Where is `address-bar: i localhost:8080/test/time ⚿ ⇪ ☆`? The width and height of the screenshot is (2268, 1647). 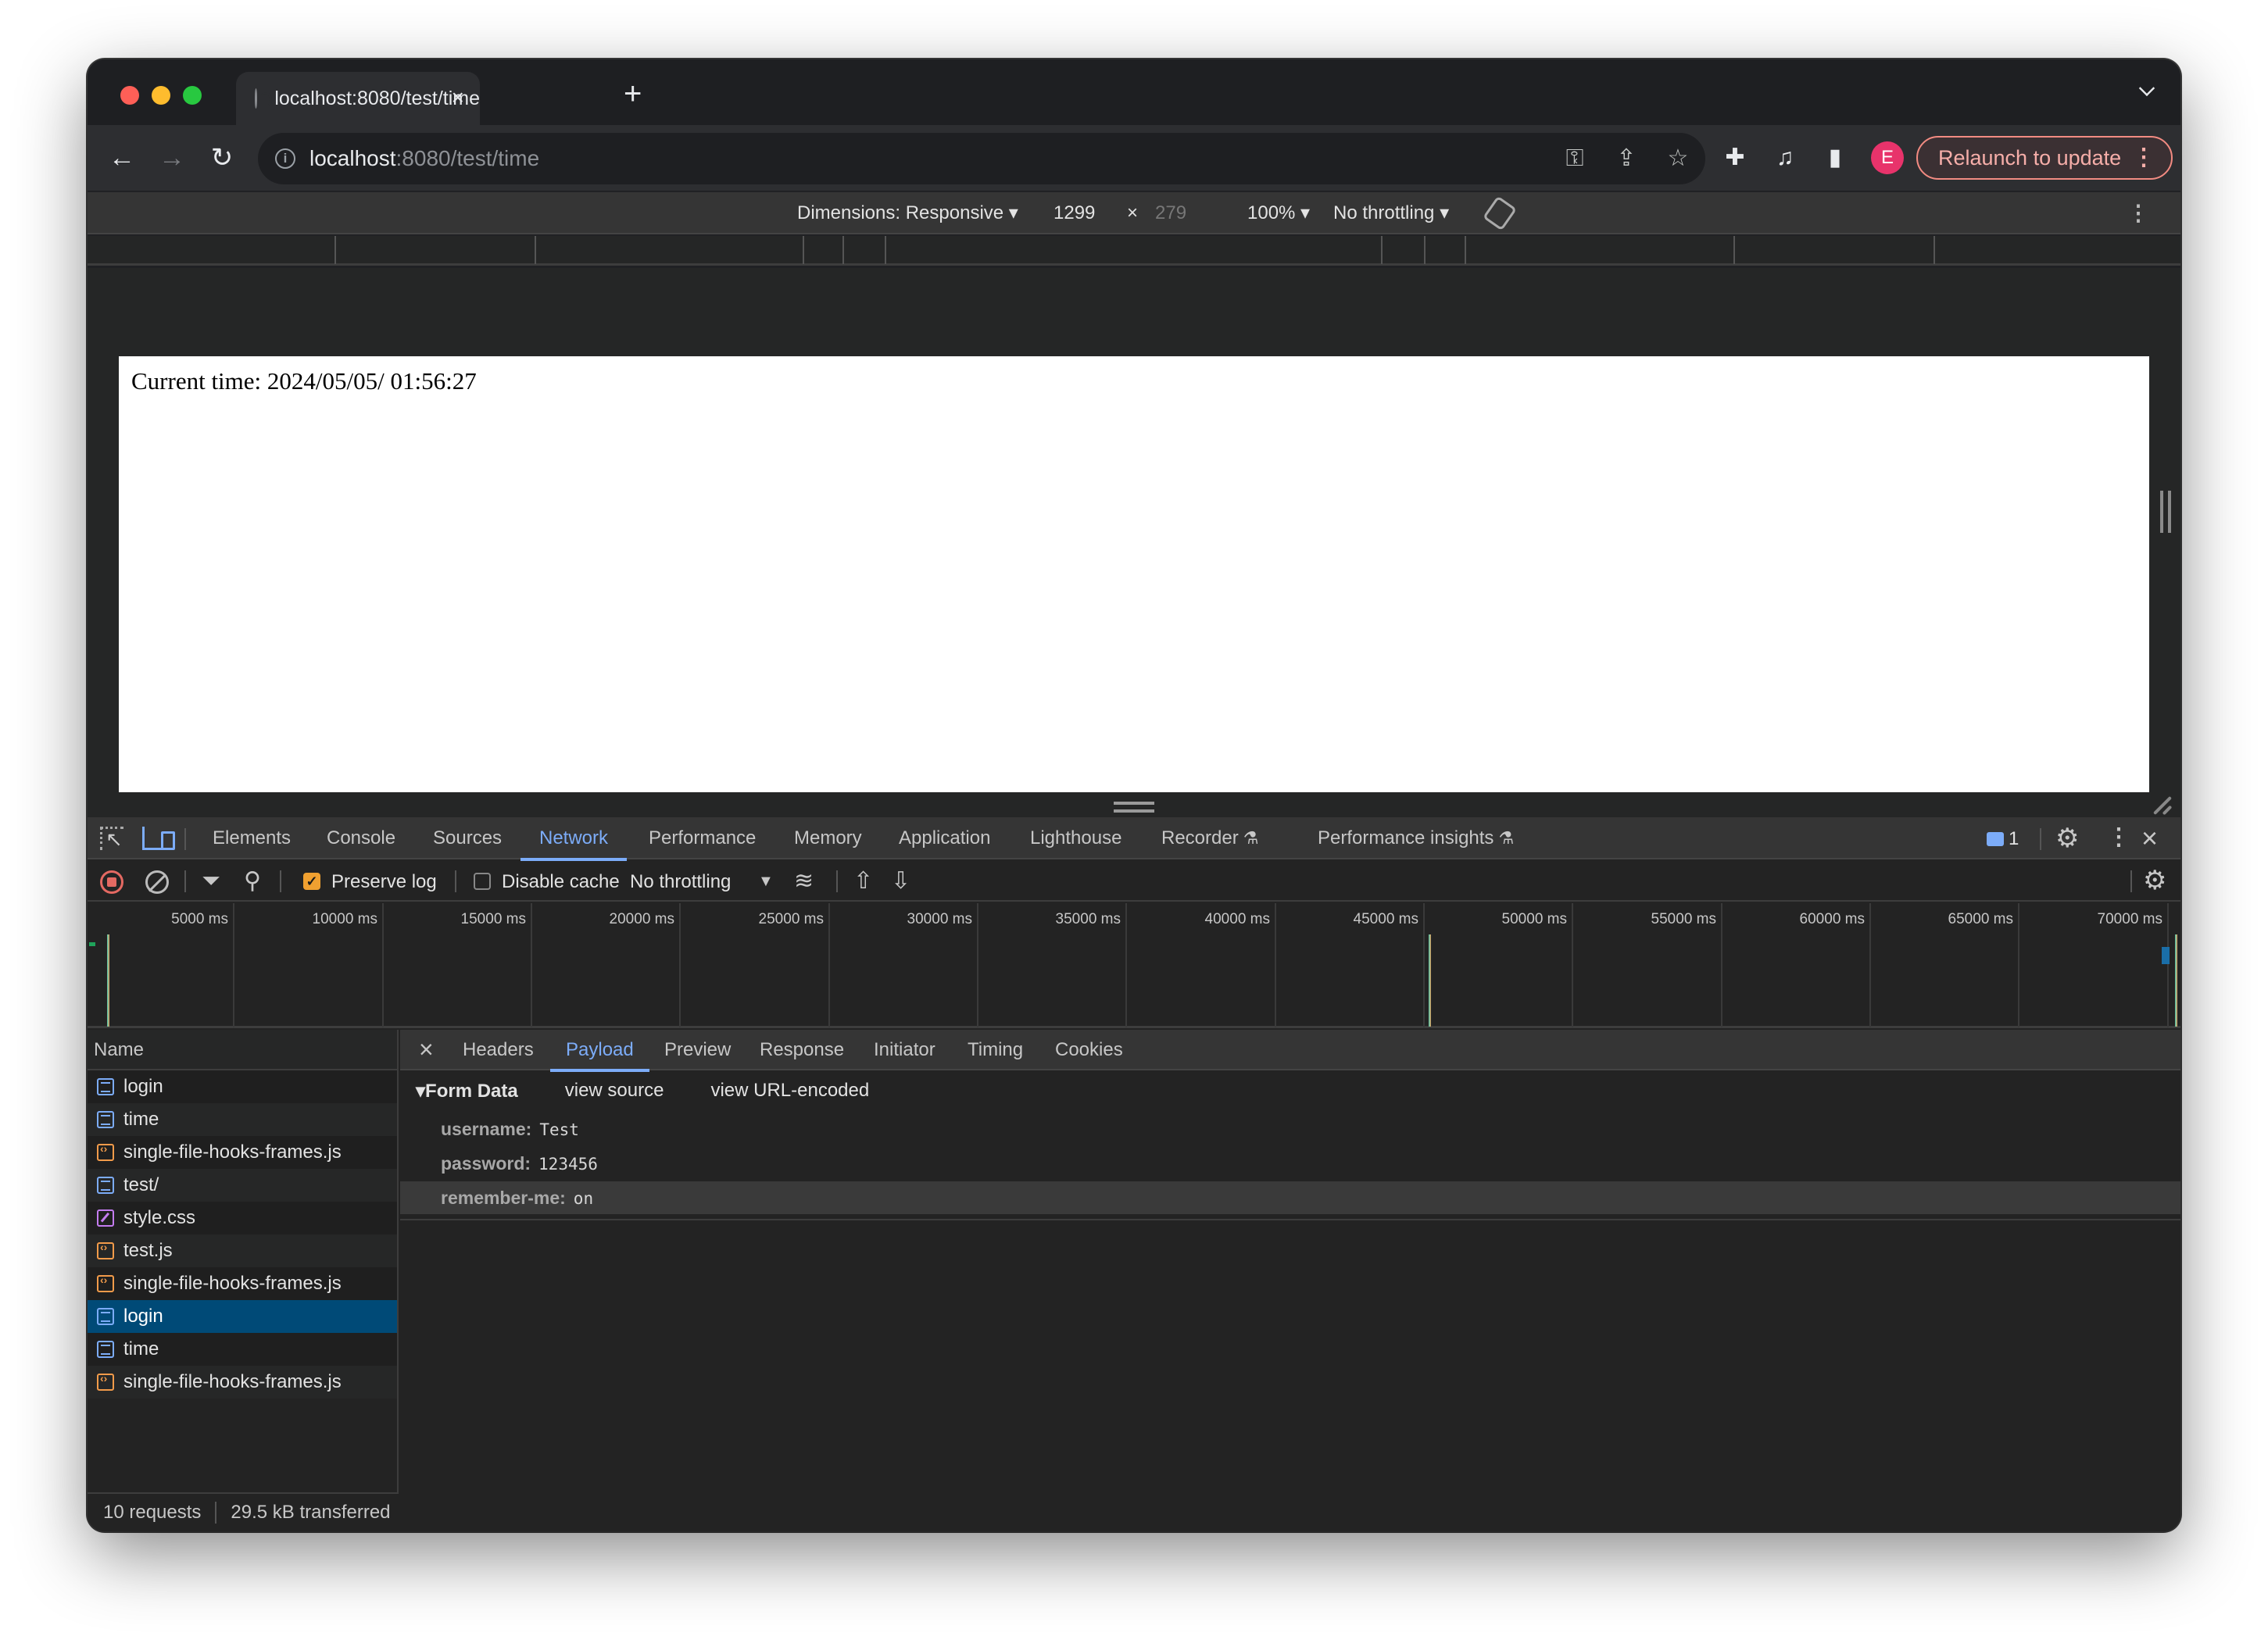 address-bar: i localhost:8080/test/time ⚿ ⇪ ☆ is located at coordinates (982, 158).